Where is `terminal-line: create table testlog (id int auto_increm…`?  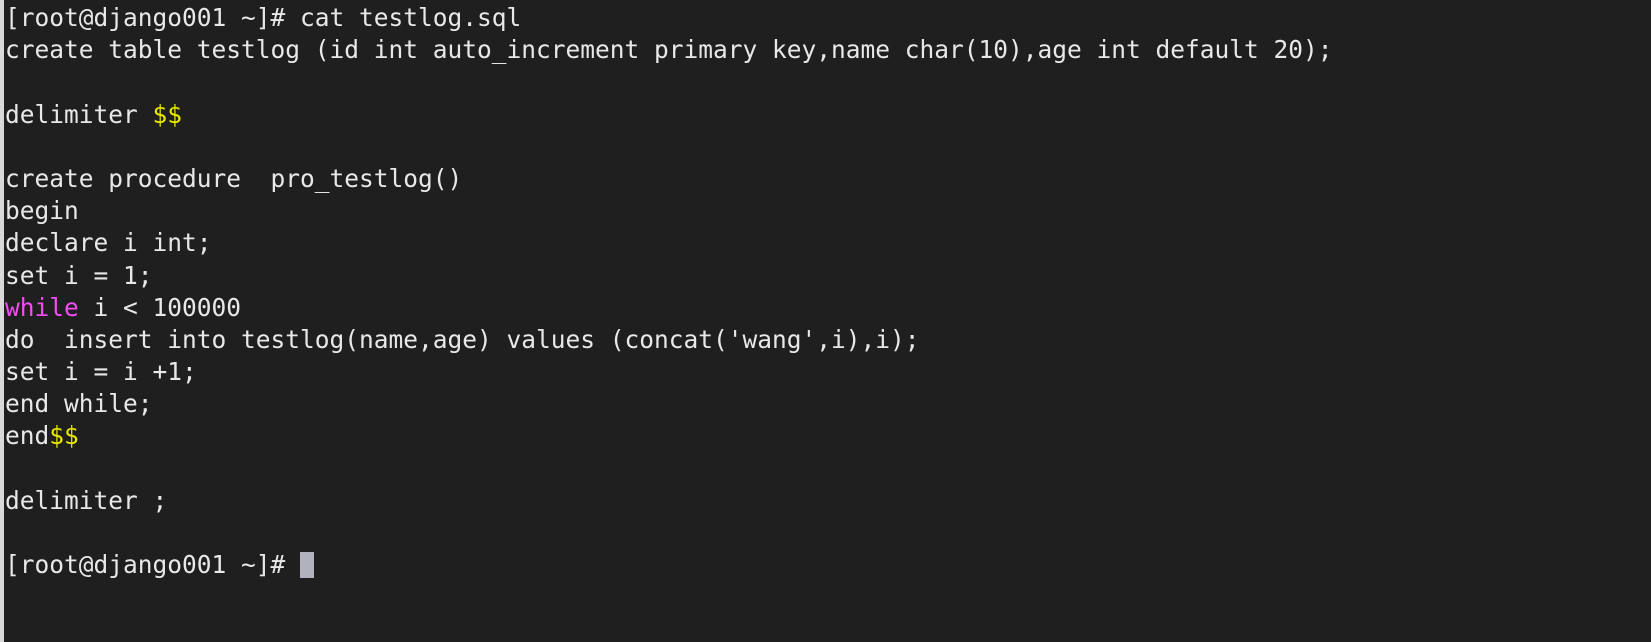
terminal-line: create table testlog (id int auto_increm… is located at coordinates (828, 50).